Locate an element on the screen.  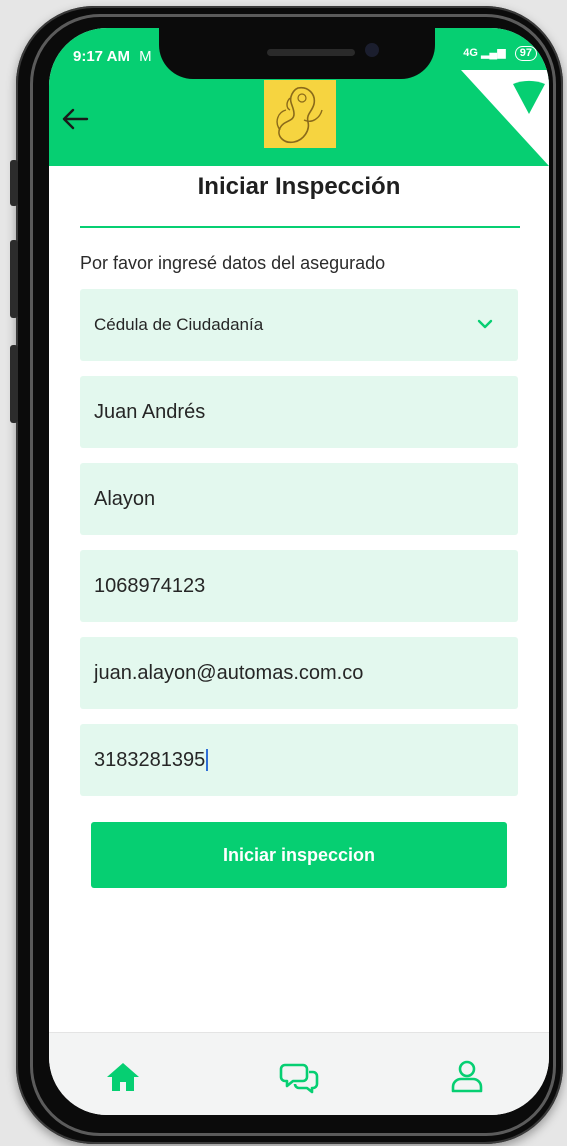
last-name-field: Alayon is located at coordinates (299, 499).